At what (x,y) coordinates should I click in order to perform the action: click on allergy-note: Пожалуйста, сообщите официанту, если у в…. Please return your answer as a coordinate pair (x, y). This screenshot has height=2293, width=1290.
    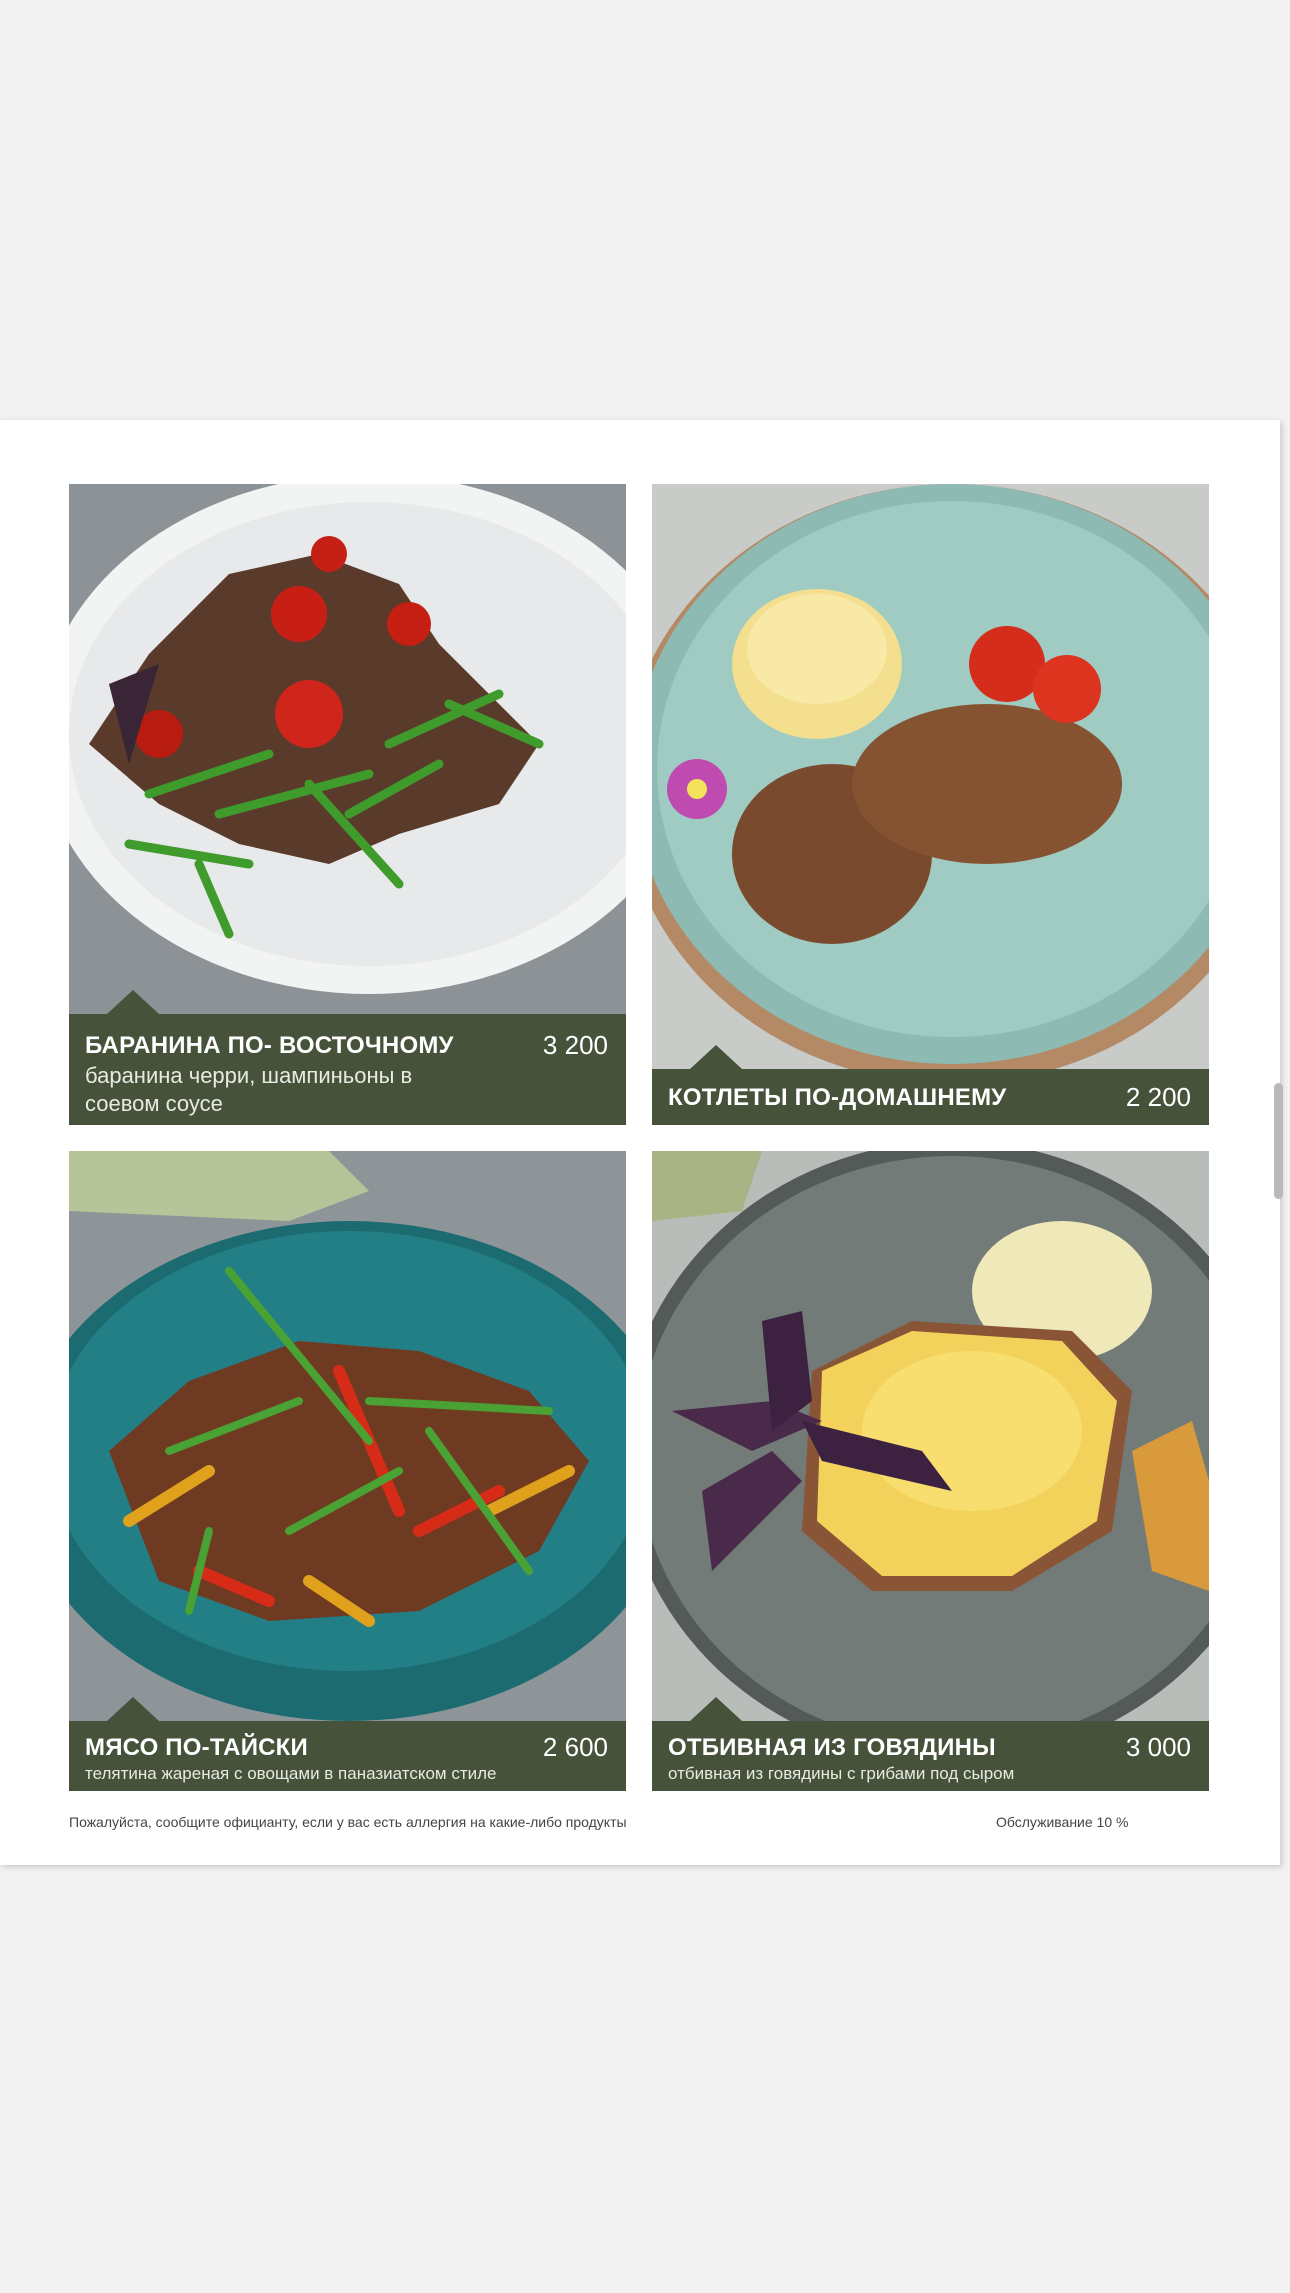
    Looking at the image, I should click on (348, 1822).